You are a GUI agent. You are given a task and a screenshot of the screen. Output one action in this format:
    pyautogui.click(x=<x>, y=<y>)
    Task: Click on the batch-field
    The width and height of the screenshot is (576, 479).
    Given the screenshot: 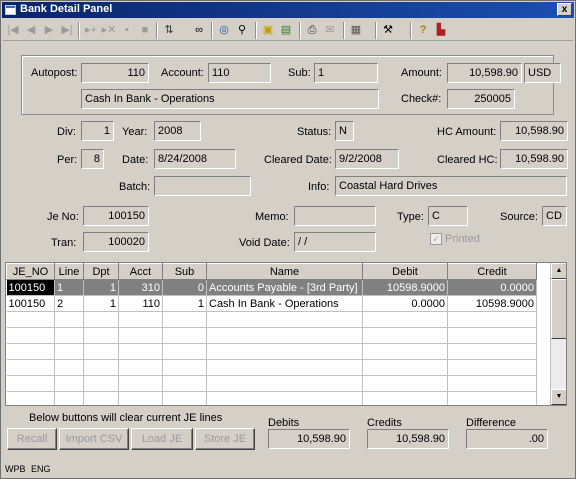 What is the action you would take?
    pyautogui.click(x=202, y=186)
    